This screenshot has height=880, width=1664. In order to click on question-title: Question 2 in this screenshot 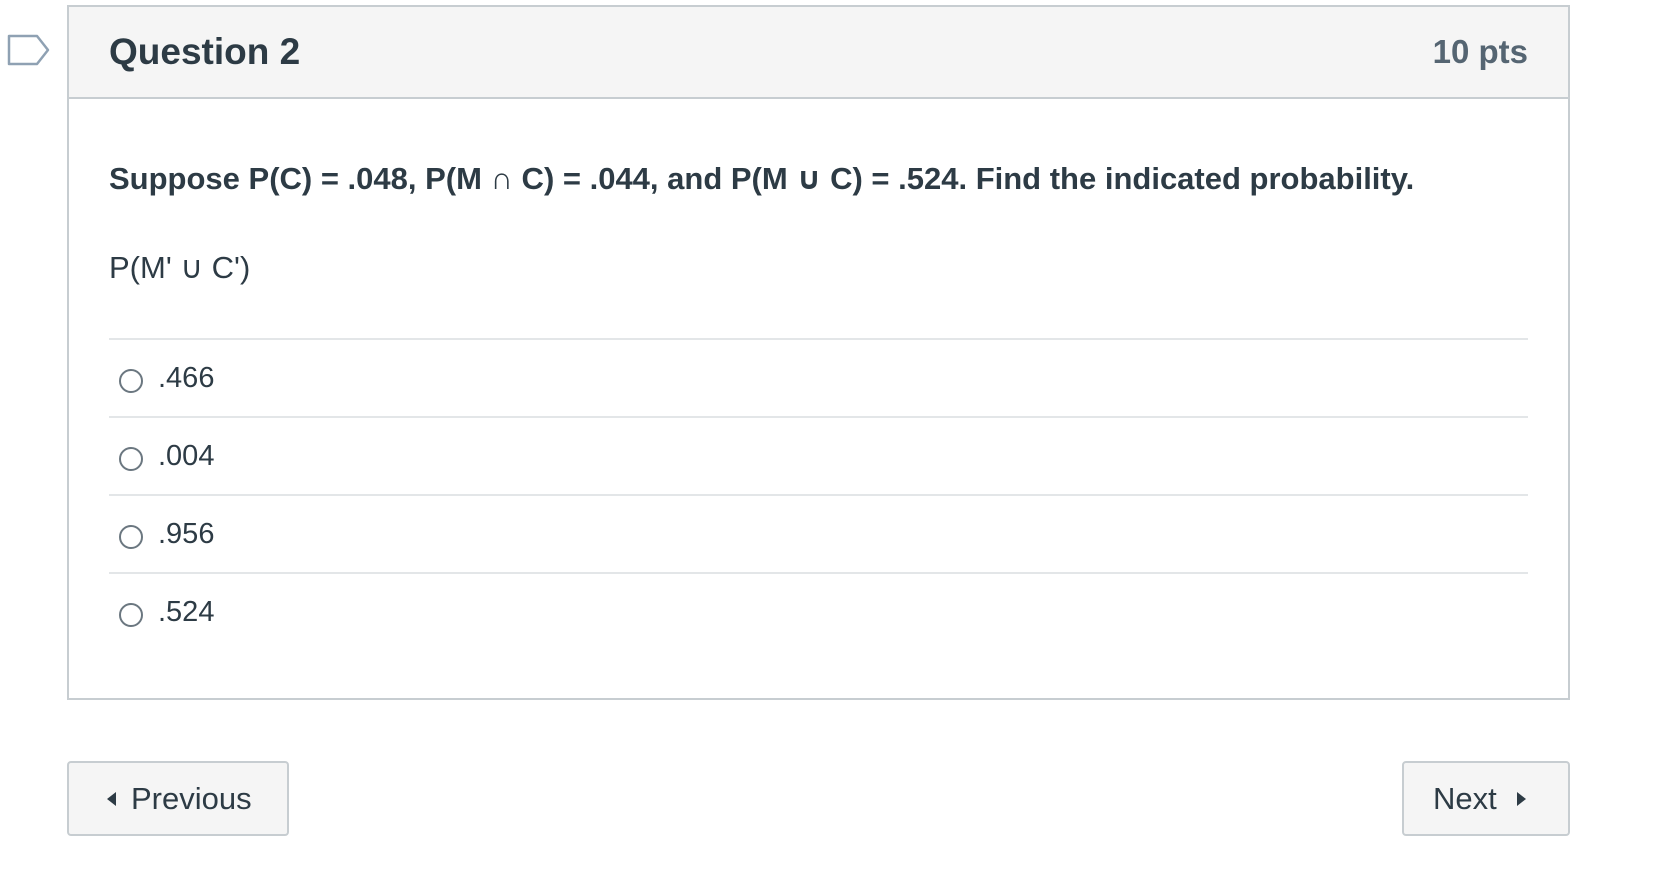, I will do `click(205, 51)`.